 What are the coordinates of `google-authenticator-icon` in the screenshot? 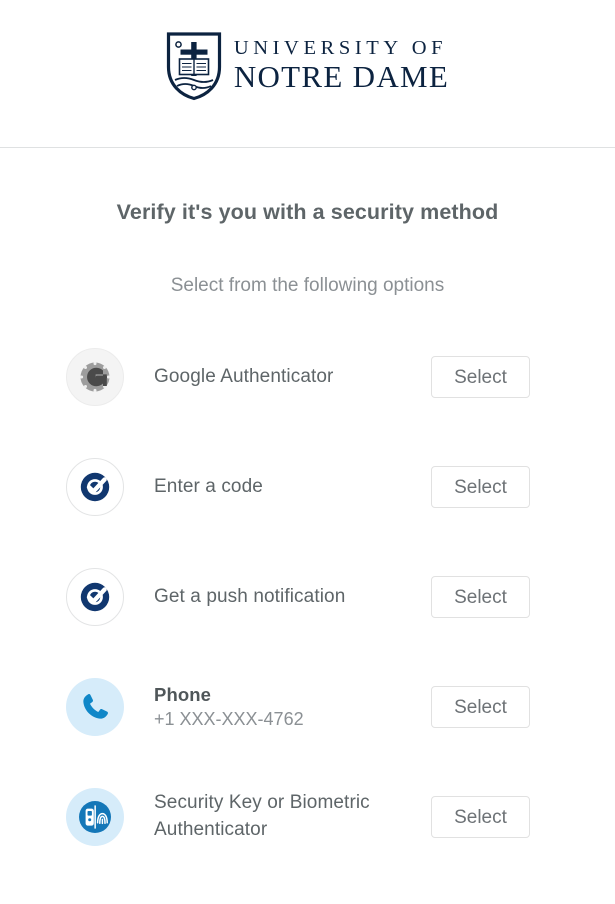 It's located at (95, 377).